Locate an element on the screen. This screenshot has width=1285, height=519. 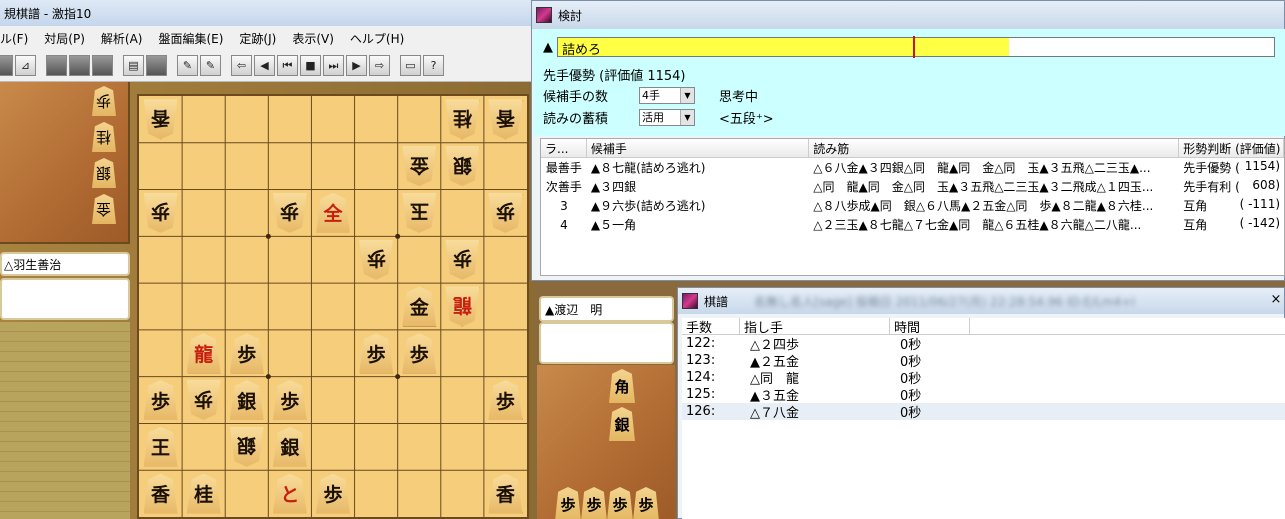
menu-joseki: 定跡(J) is located at coordinates (257, 38).